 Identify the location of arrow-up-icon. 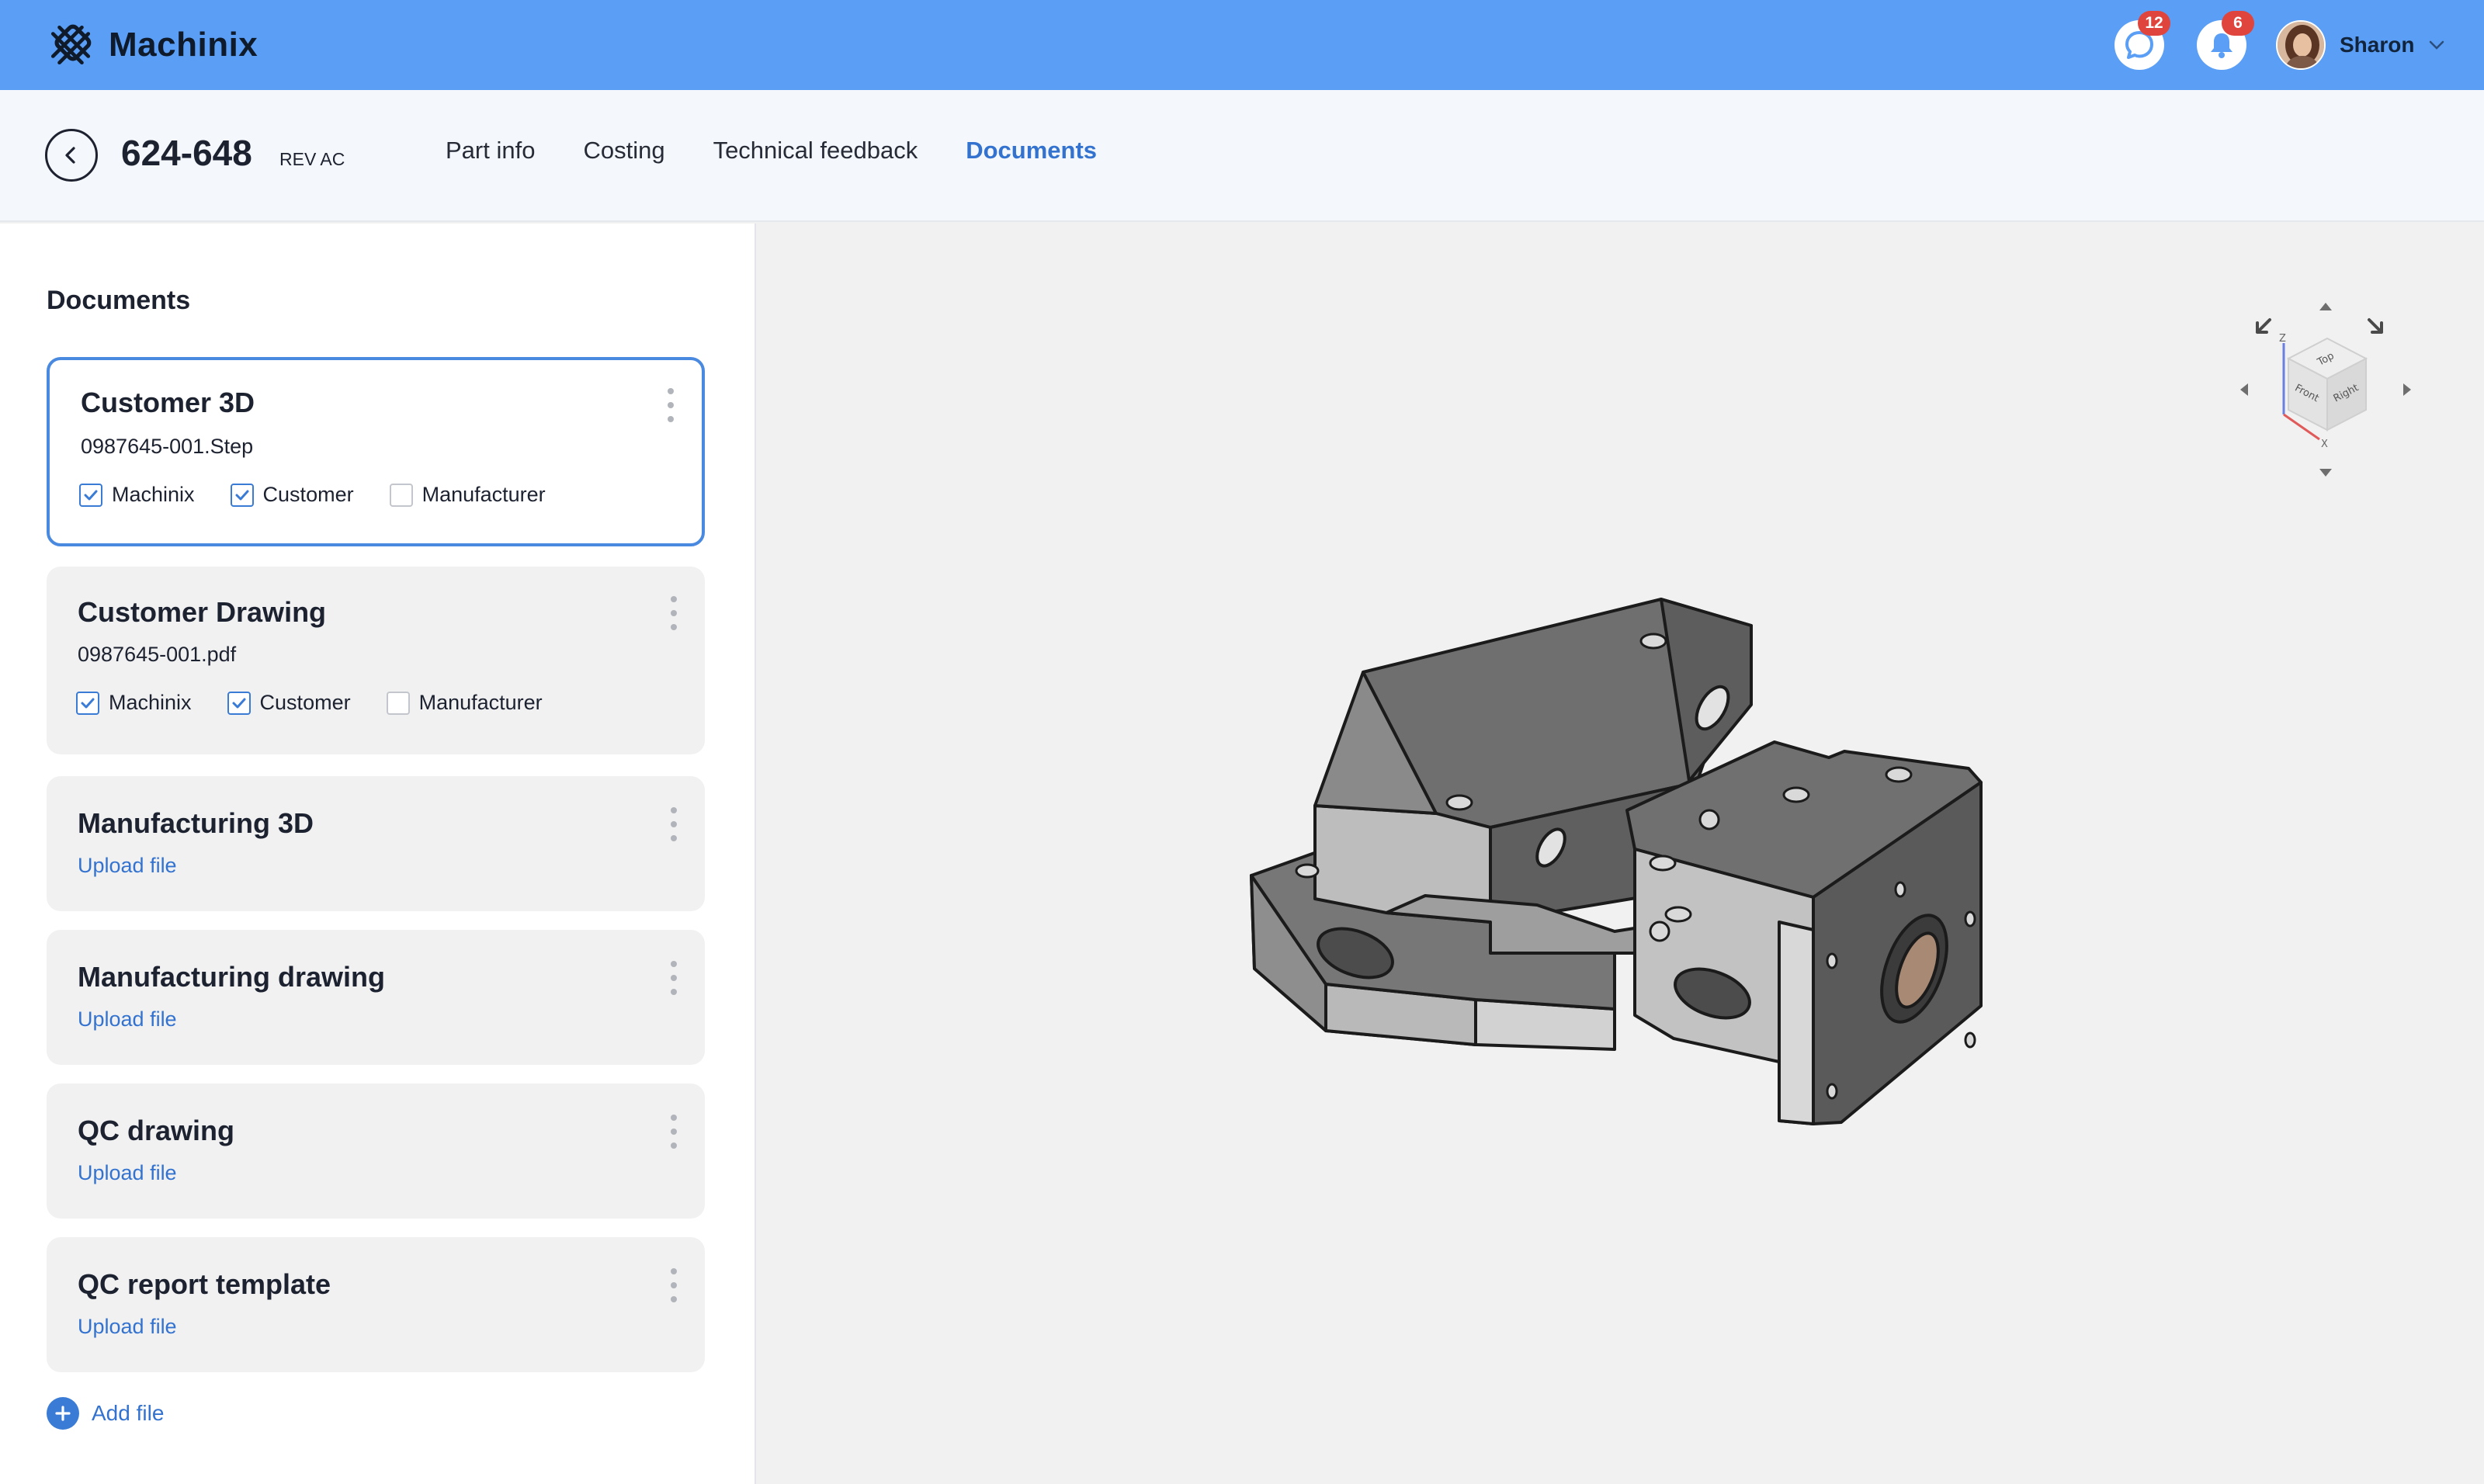
(2325, 306).